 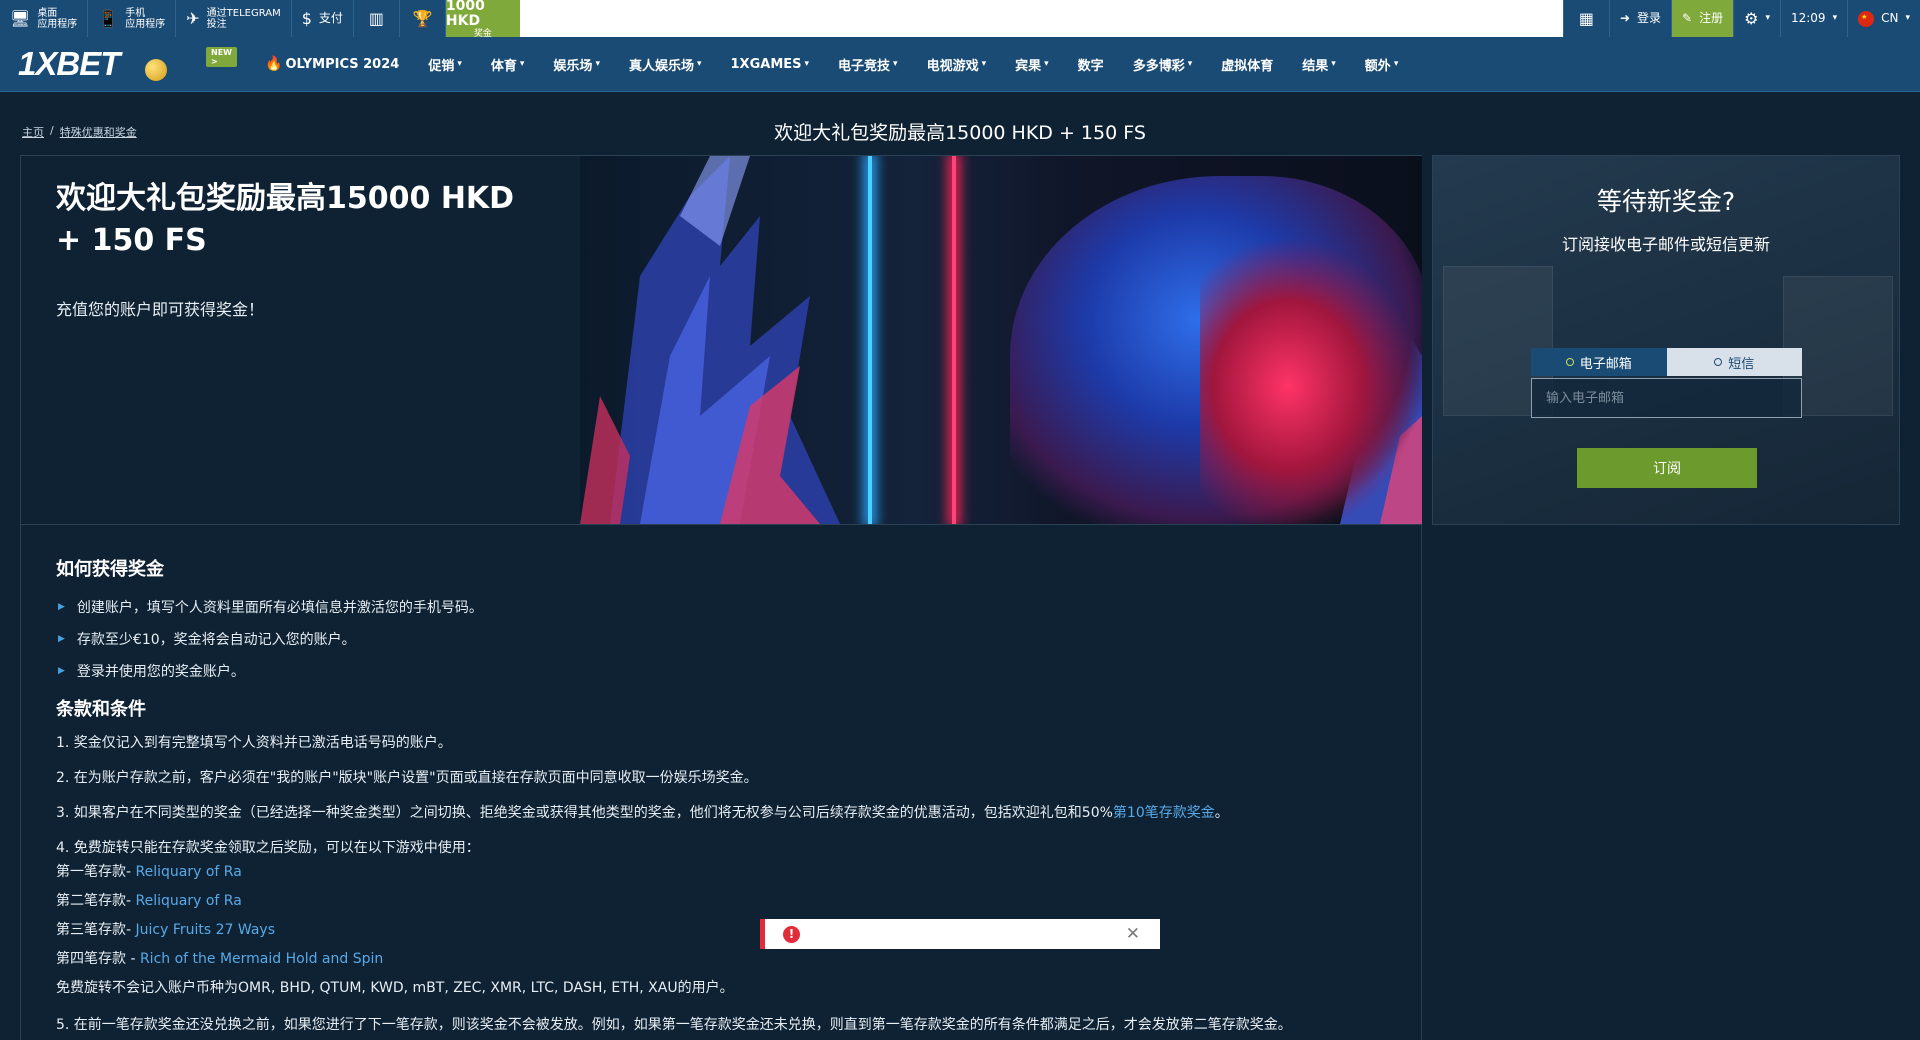 I want to click on nav-item: 额外 ▾, so click(x=1382, y=64).